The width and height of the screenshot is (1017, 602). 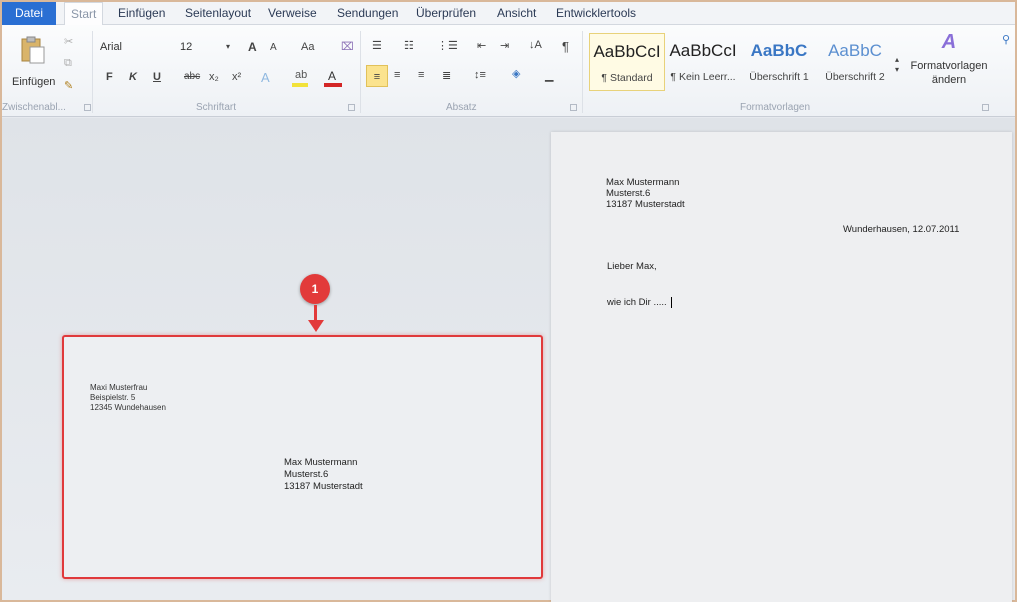 What do you see at coordinates (397, 75) in the screenshot?
I see `align-center-icon: ≡` at bounding box center [397, 75].